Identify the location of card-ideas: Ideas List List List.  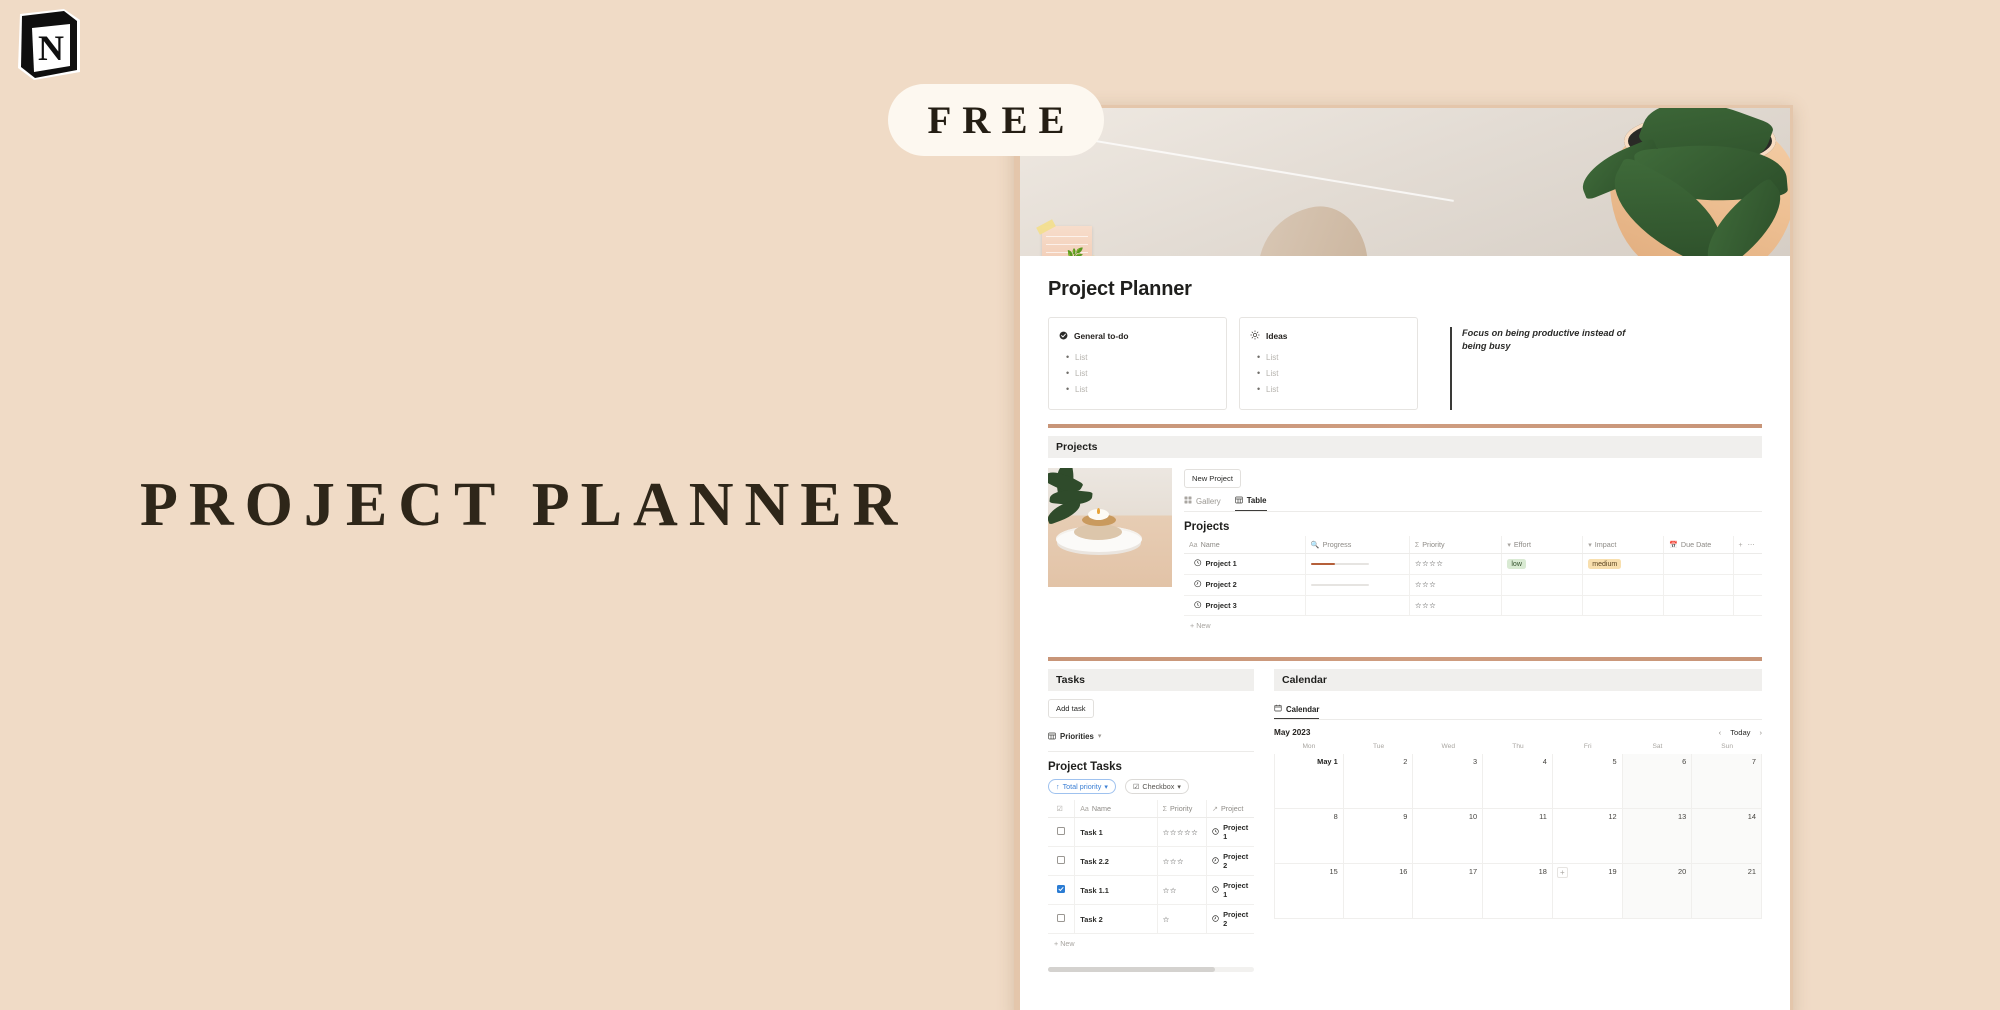
(1328, 363).